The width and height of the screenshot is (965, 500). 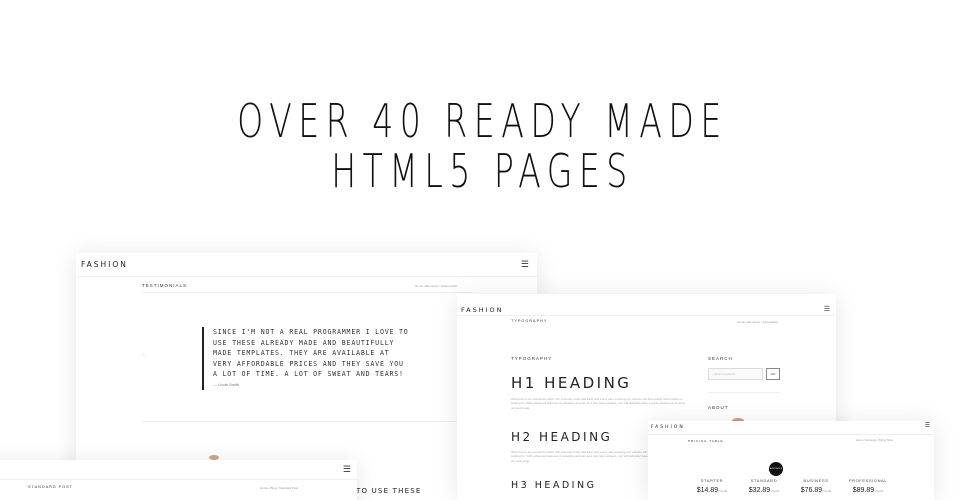 What do you see at coordinates (226, 384) in the screenshot?
I see `quote-author: — Linda Smith` at bounding box center [226, 384].